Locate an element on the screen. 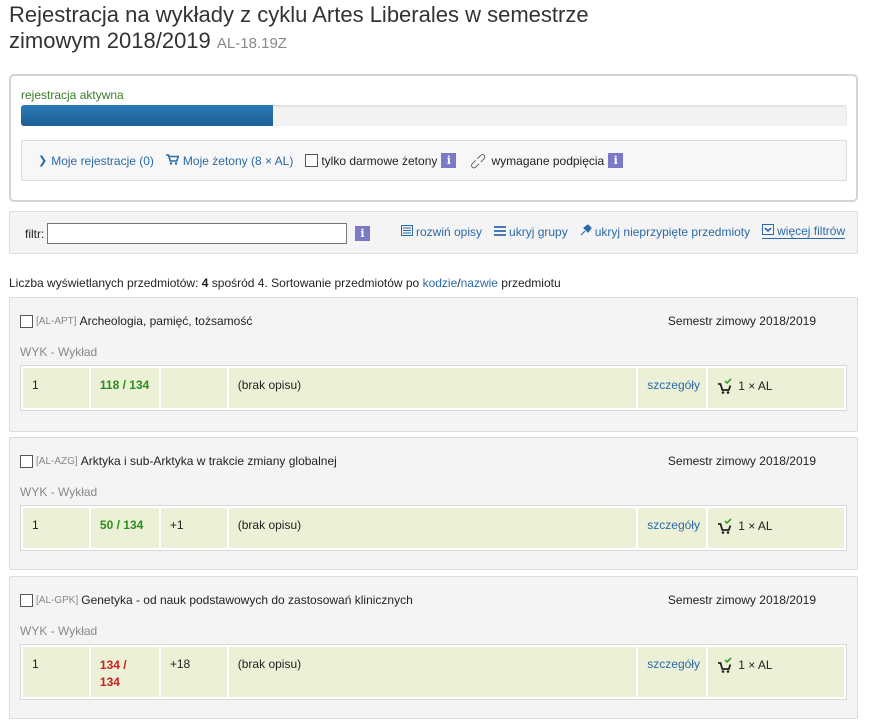 The height and width of the screenshot is (727, 874). hide-groups-label: ukryj grupy is located at coordinates (538, 231).